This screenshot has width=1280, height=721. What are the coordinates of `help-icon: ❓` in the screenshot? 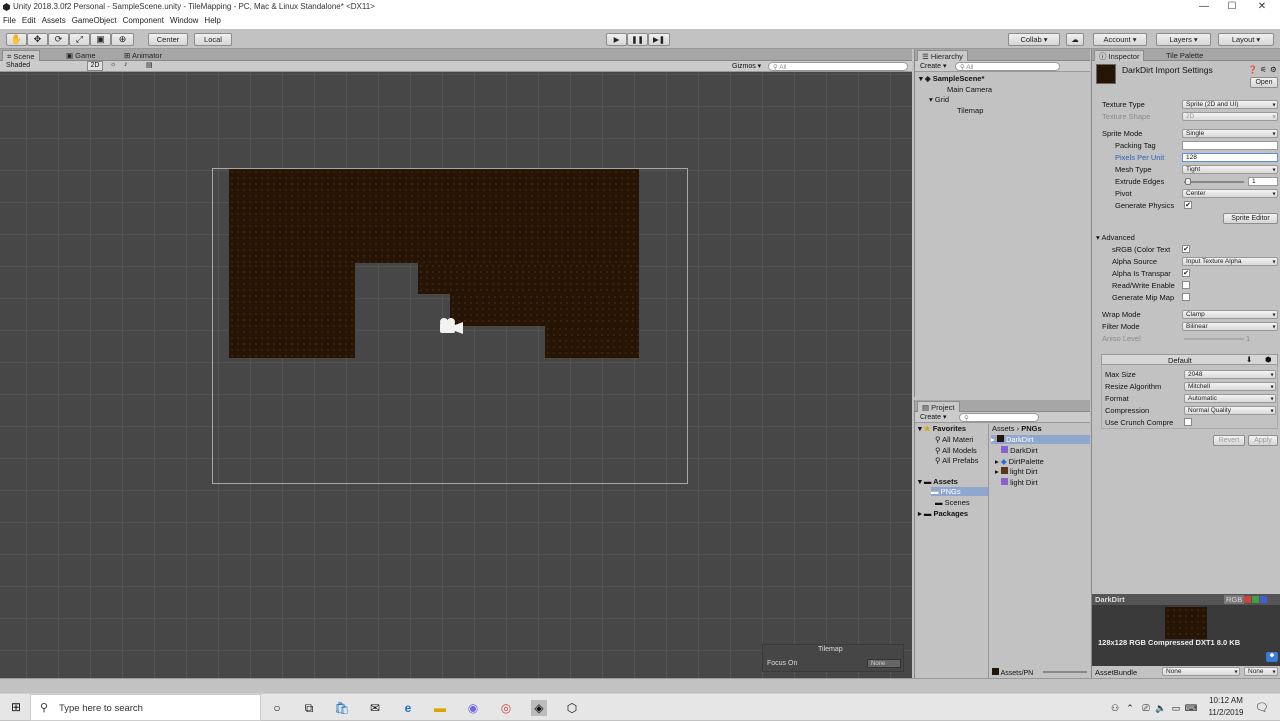 It's located at (1252, 69).